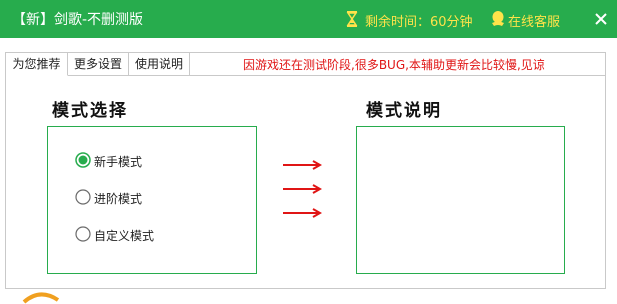 Image resolution: width=617 pixels, height=304 pixels. I want to click on radio-advanced, so click(83, 197).